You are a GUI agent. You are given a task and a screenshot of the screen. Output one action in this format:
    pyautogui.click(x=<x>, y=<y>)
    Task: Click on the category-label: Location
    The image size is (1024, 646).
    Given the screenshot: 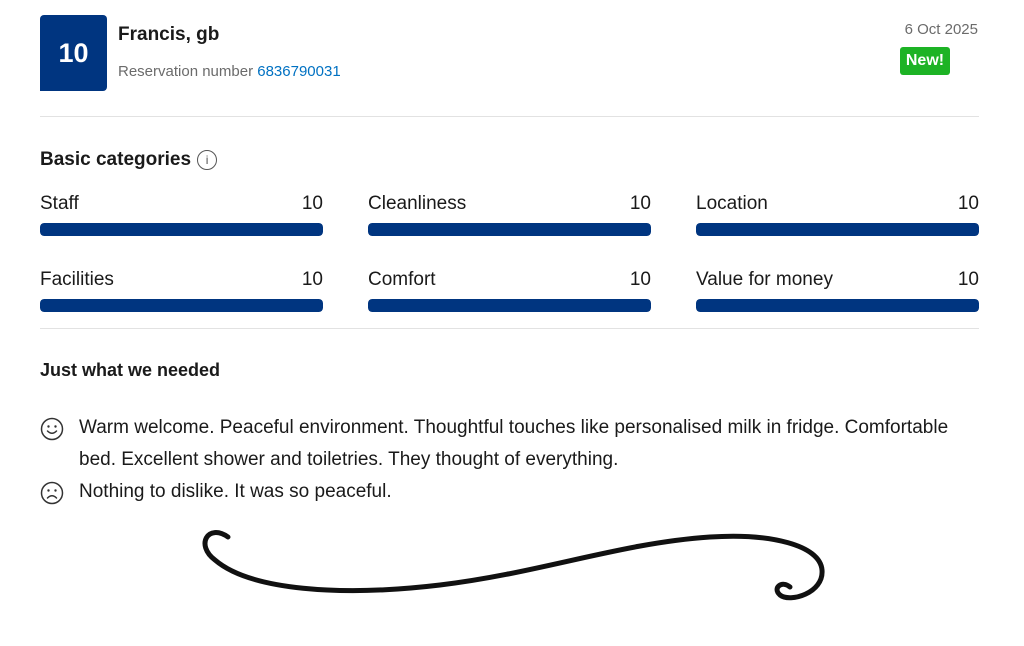 What is the action you would take?
    pyautogui.click(x=732, y=203)
    